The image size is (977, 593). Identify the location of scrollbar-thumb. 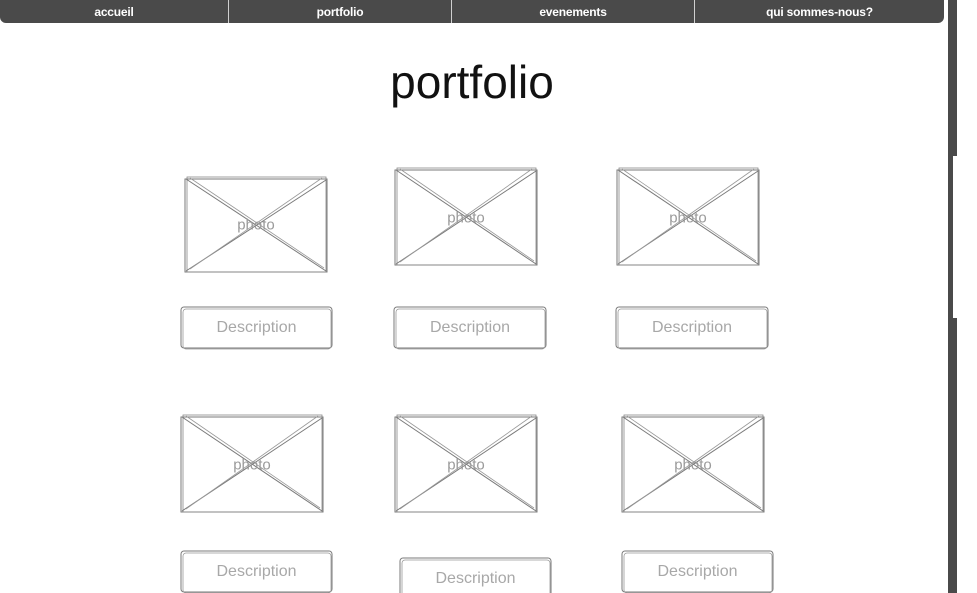
(955, 237).